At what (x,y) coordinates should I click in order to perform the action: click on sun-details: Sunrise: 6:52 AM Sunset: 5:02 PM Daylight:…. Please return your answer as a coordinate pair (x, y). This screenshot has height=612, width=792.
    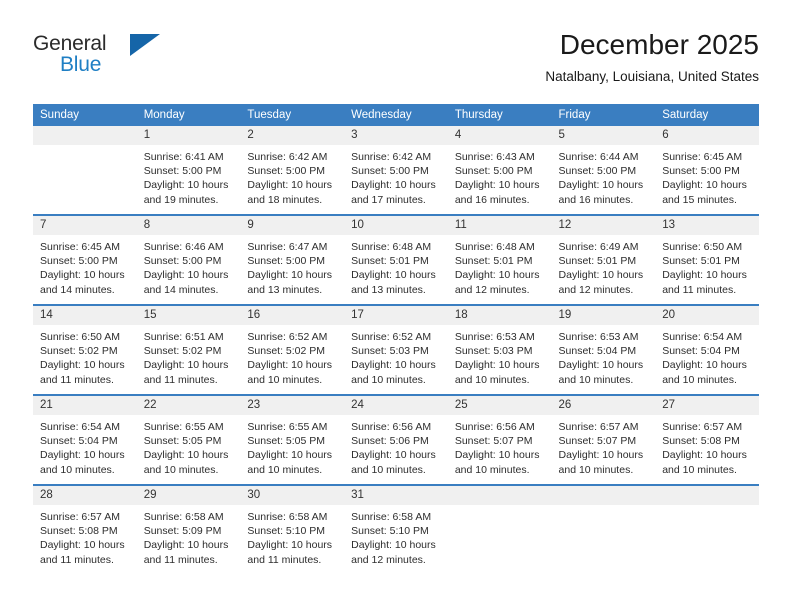
    Looking at the image, I should click on (292, 356).